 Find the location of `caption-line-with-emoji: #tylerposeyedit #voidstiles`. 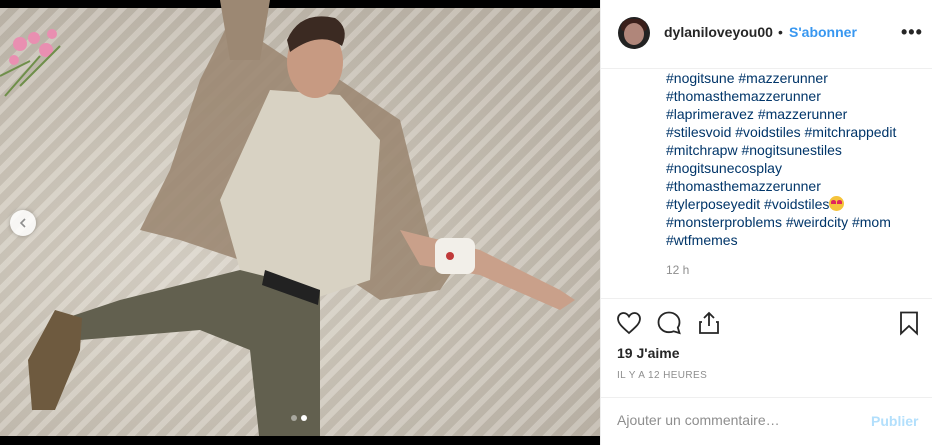

caption-line-with-emoji: #tylerposeyedit #voidstiles is located at coordinates (797, 204).